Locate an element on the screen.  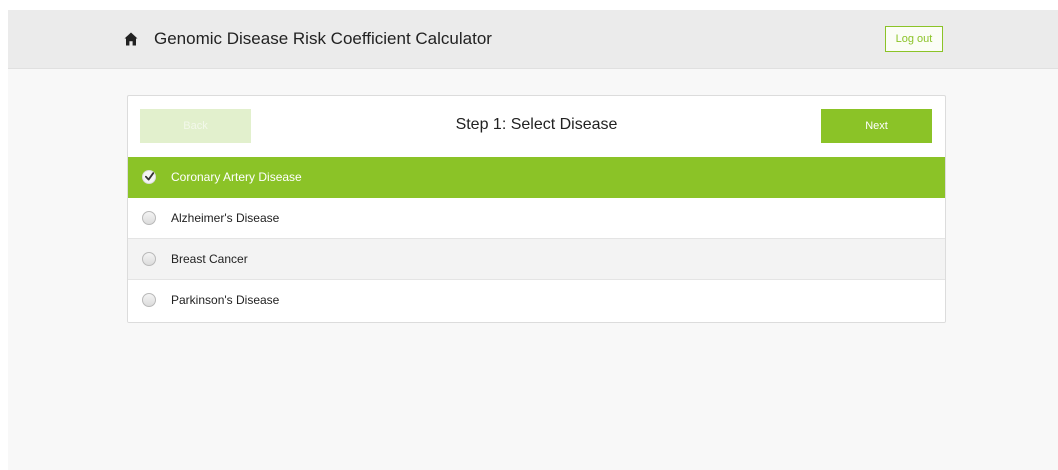
home-icon is located at coordinates (131, 39).